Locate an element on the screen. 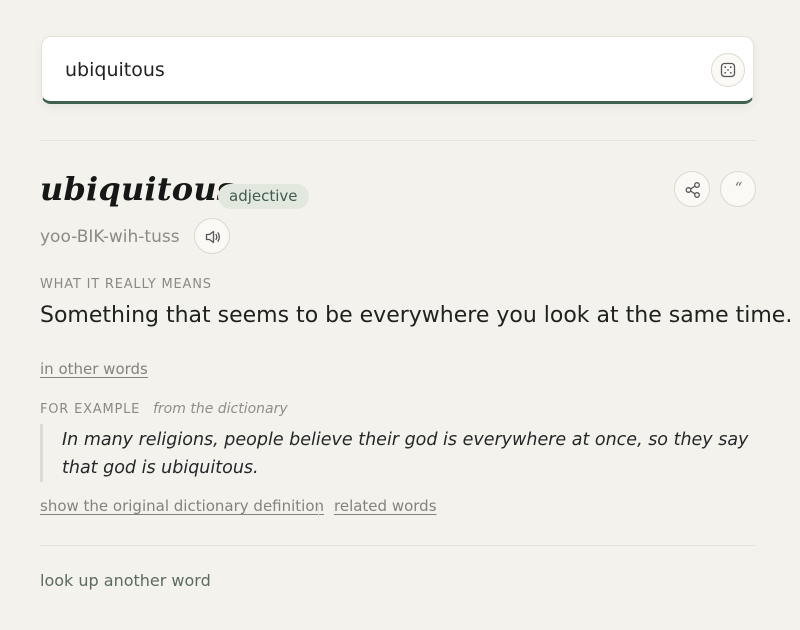 The image size is (800, 630). play-pronunciation-button is located at coordinates (212, 236).